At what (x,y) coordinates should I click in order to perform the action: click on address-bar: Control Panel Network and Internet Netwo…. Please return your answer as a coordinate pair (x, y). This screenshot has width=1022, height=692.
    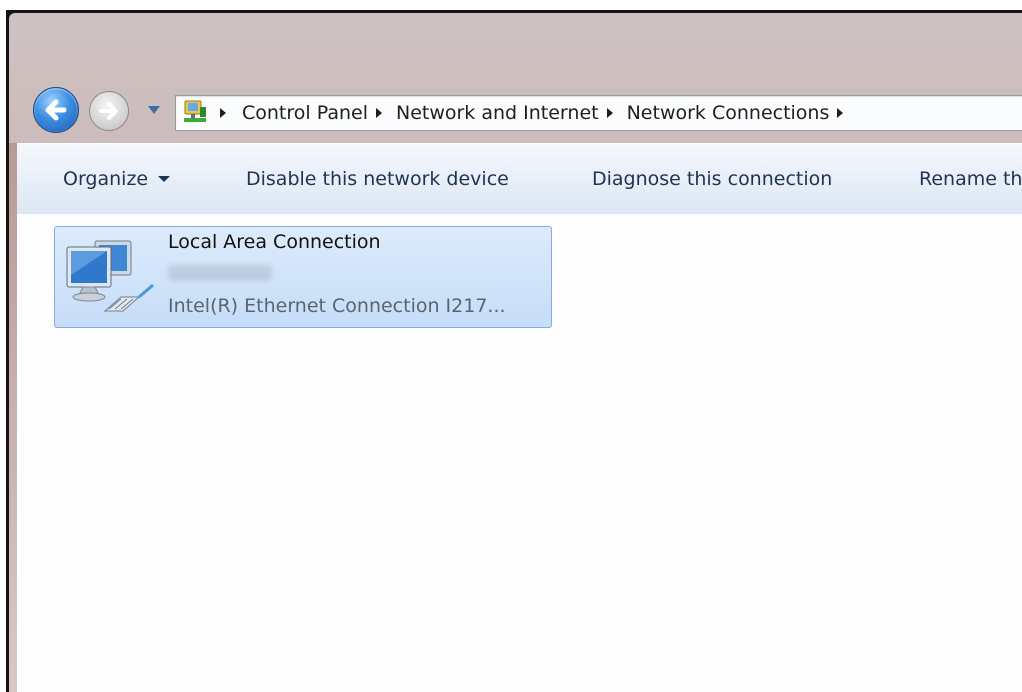
    Looking at the image, I should click on (598, 113).